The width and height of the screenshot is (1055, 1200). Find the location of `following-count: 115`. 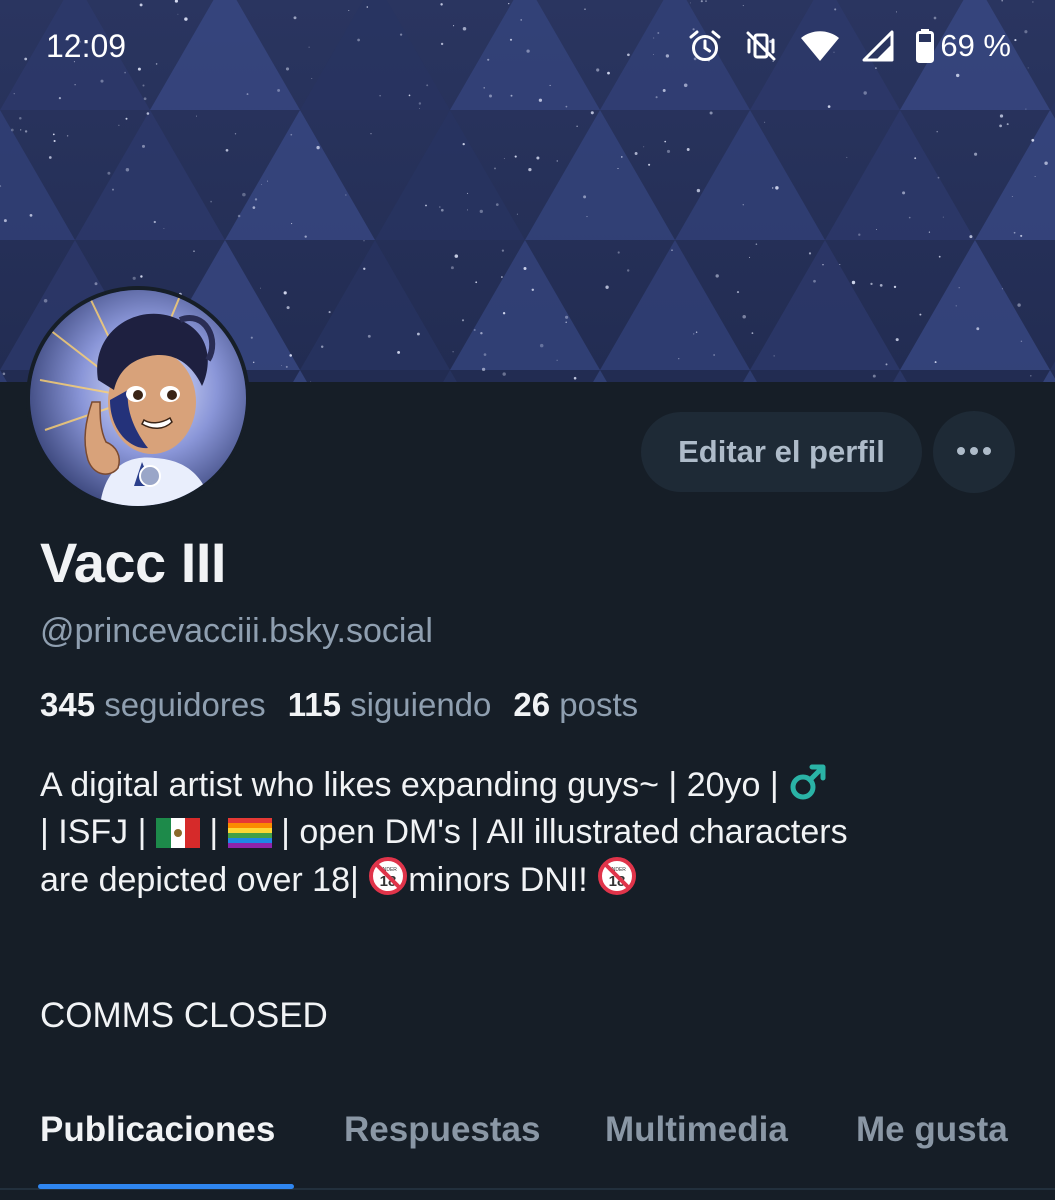

following-count: 115 is located at coordinates (314, 704).